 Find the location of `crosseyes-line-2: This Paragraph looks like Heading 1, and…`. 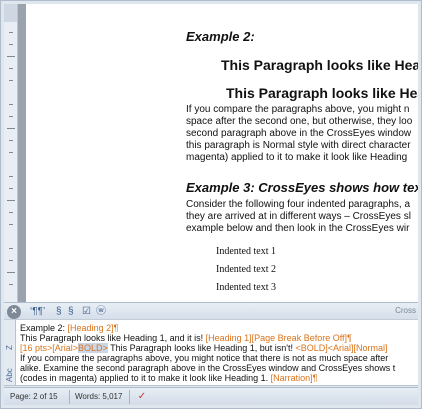

crosseyes-line-2: This Paragraph looks like Heading 1, and… is located at coordinates (186, 338).